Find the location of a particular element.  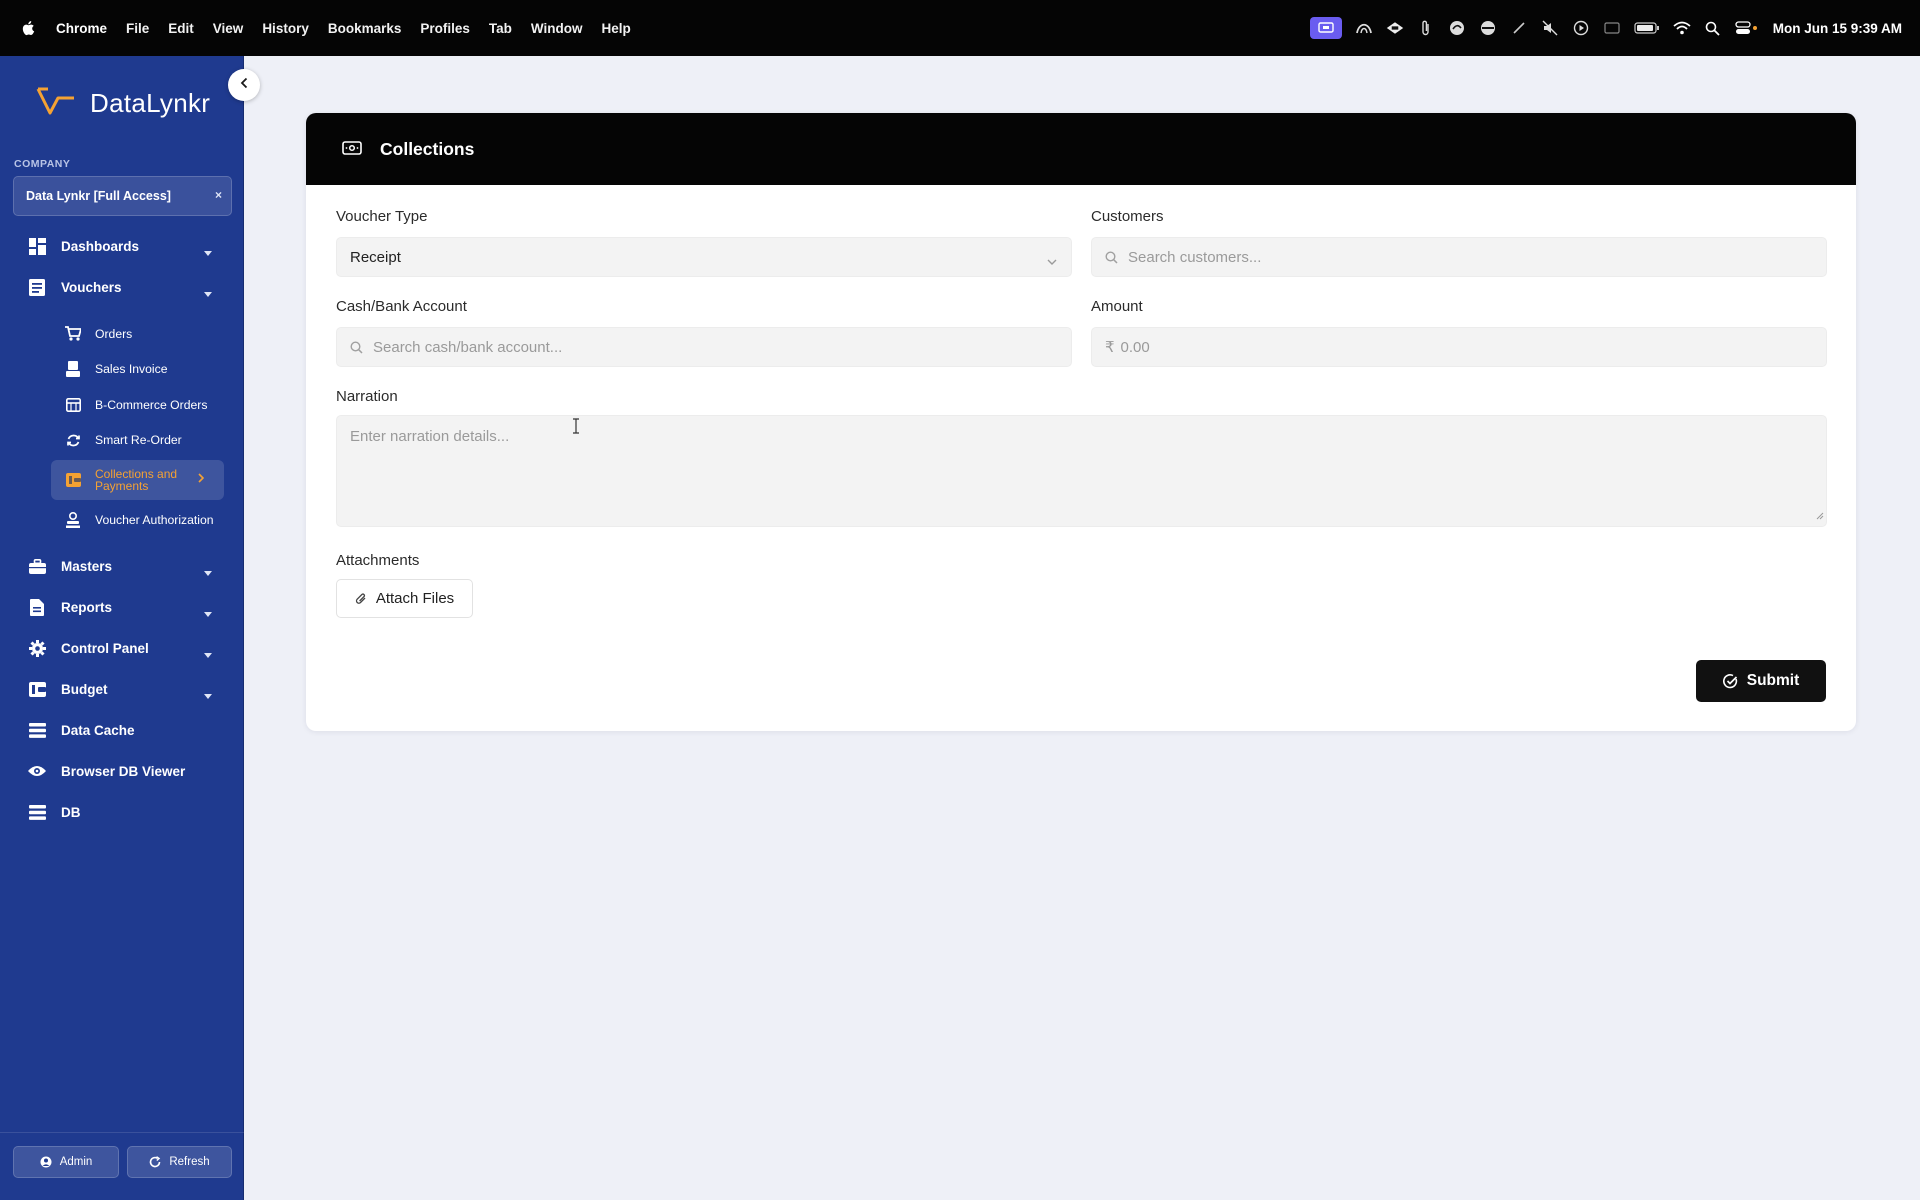

text-cursor-icon is located at coordinates (576, 426).